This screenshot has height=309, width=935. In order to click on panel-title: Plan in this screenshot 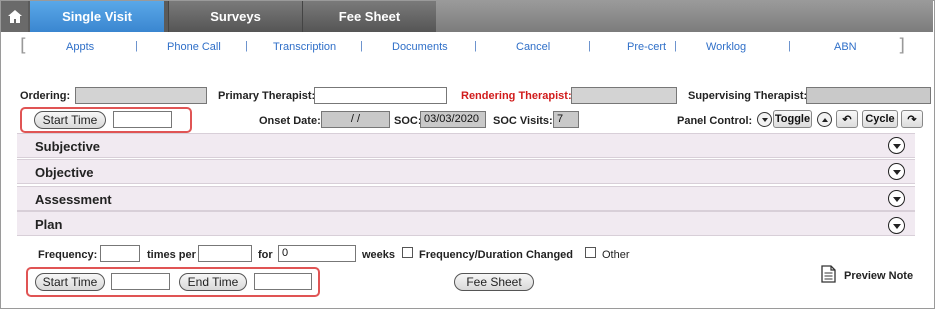, I will do `click(49, 224)`.